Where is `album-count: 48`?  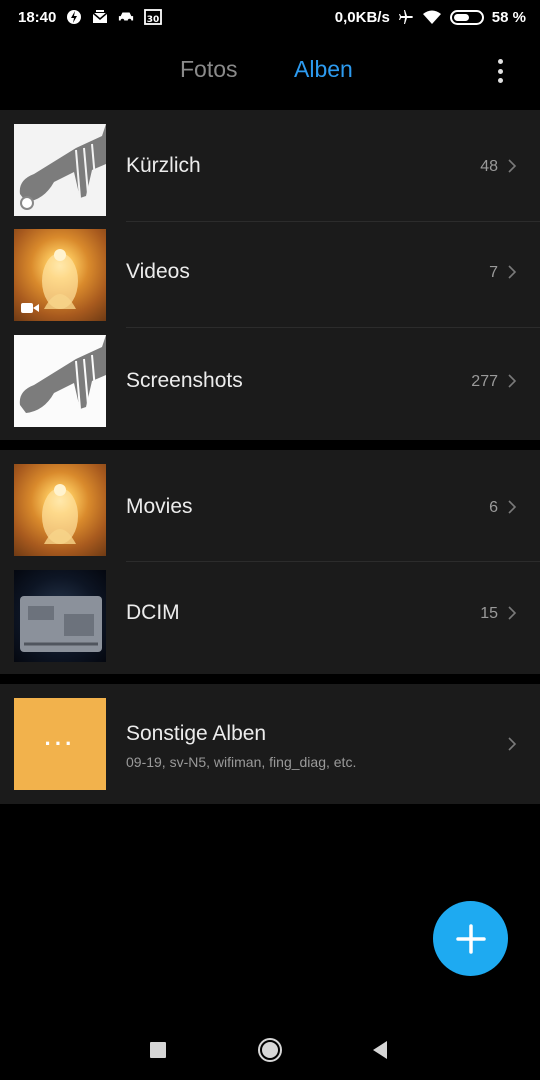 album-count: 48 is located at coordinates (489, 166).